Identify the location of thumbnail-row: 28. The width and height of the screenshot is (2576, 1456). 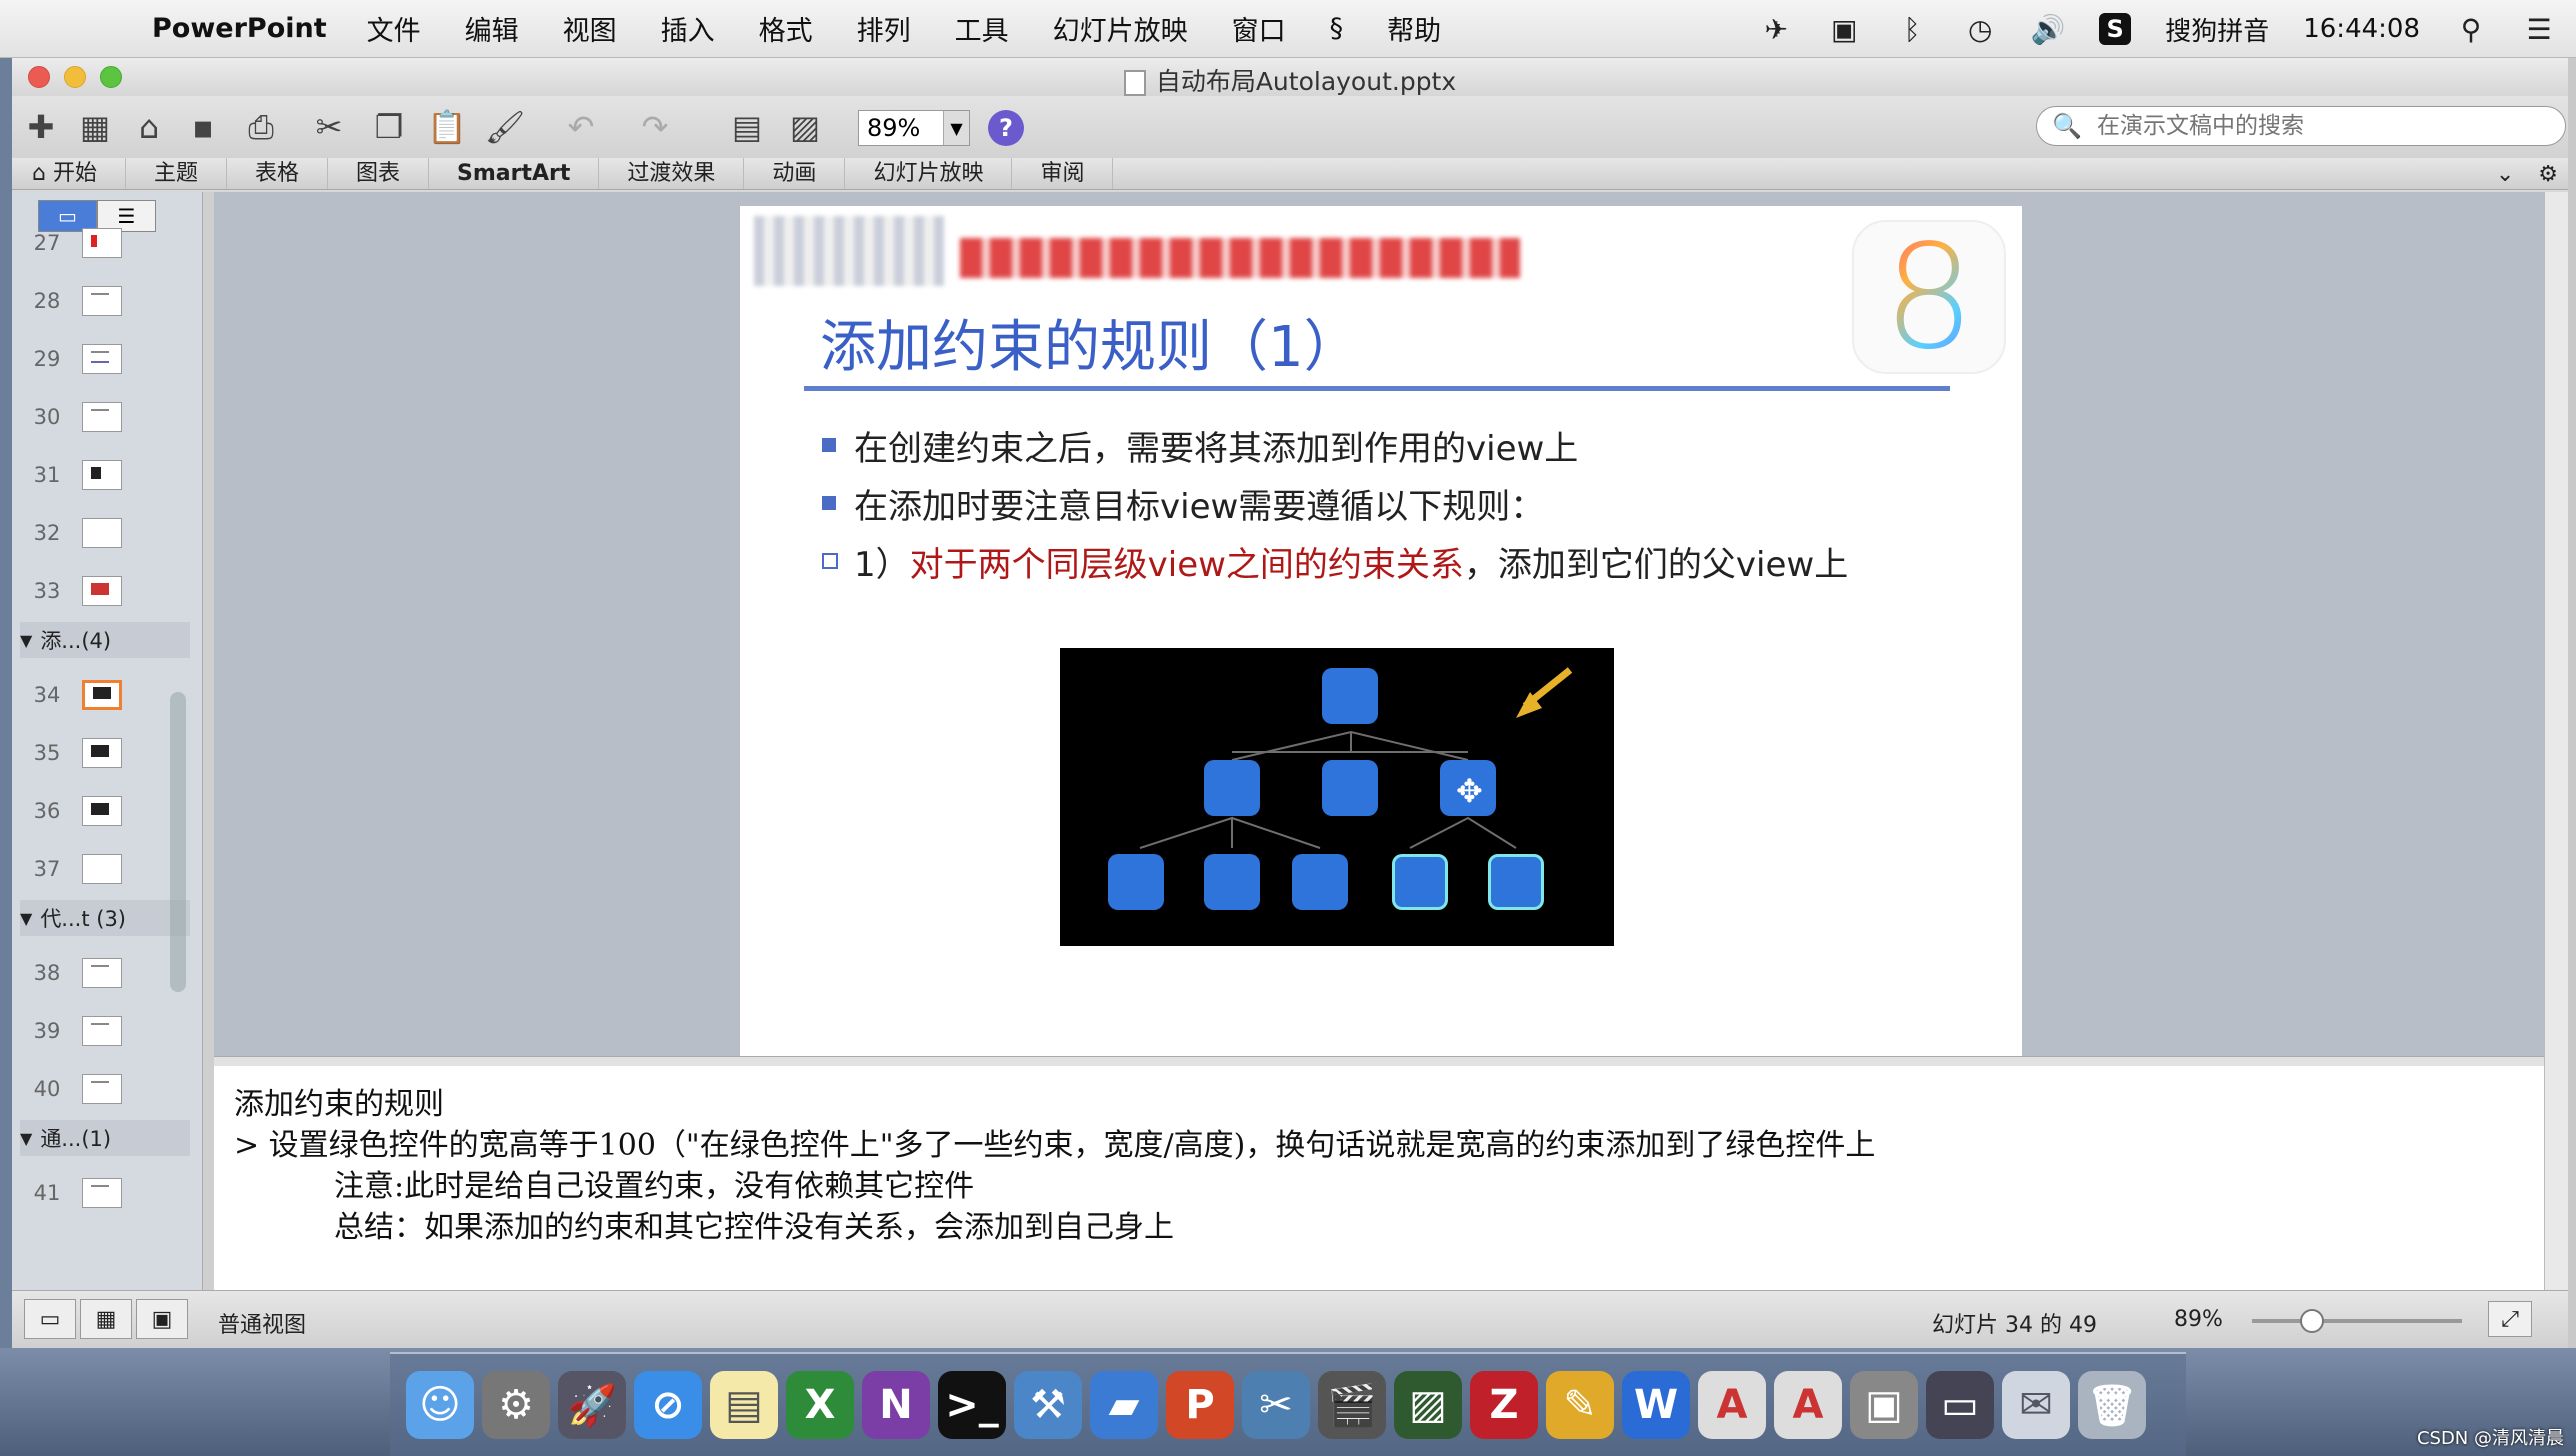
(92, 301).